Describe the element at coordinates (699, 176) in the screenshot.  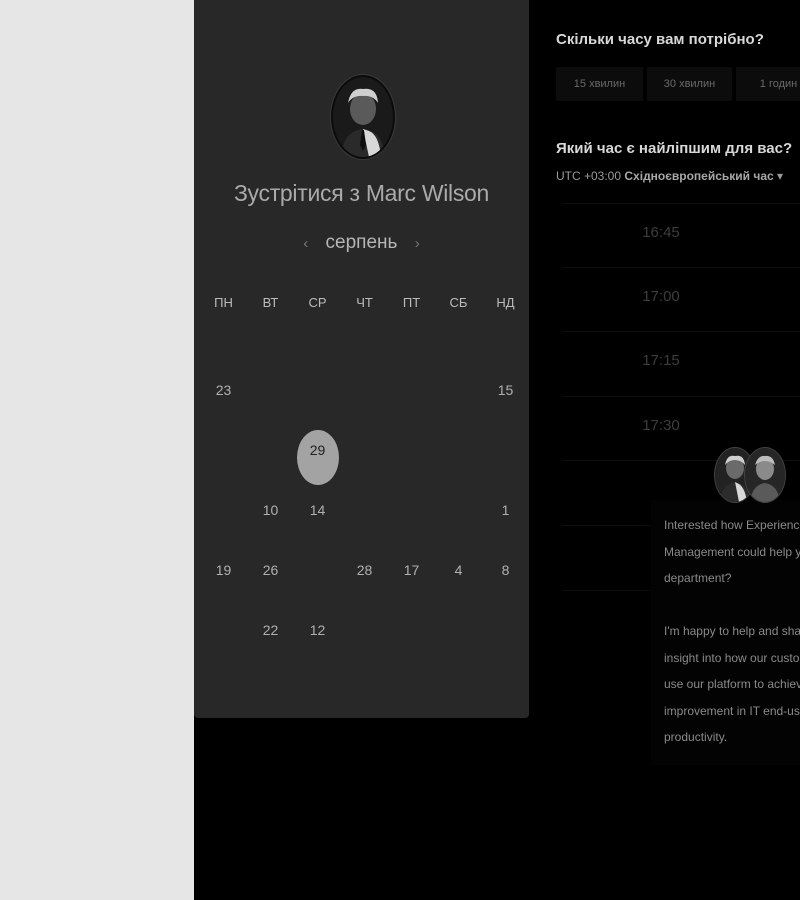
I see `timezone-name: Східноєвропейський час` at that location.